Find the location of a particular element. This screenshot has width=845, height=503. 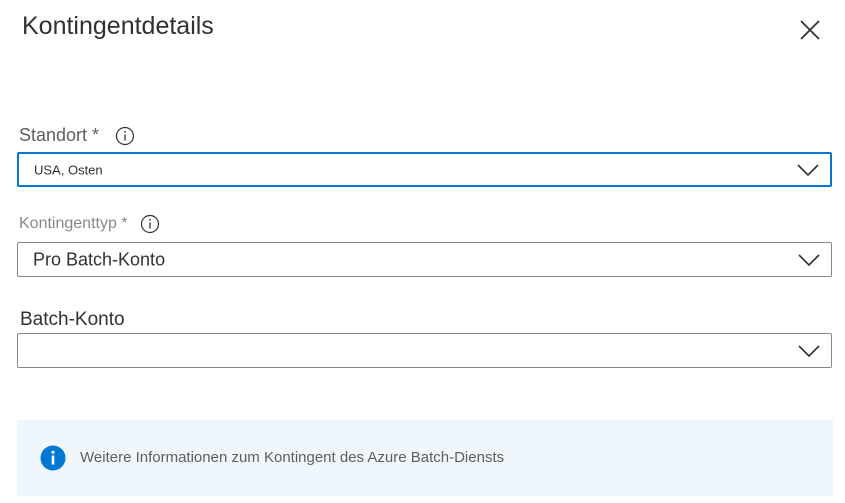

location-label-row: Standort * is located at coordinates (77, 135).